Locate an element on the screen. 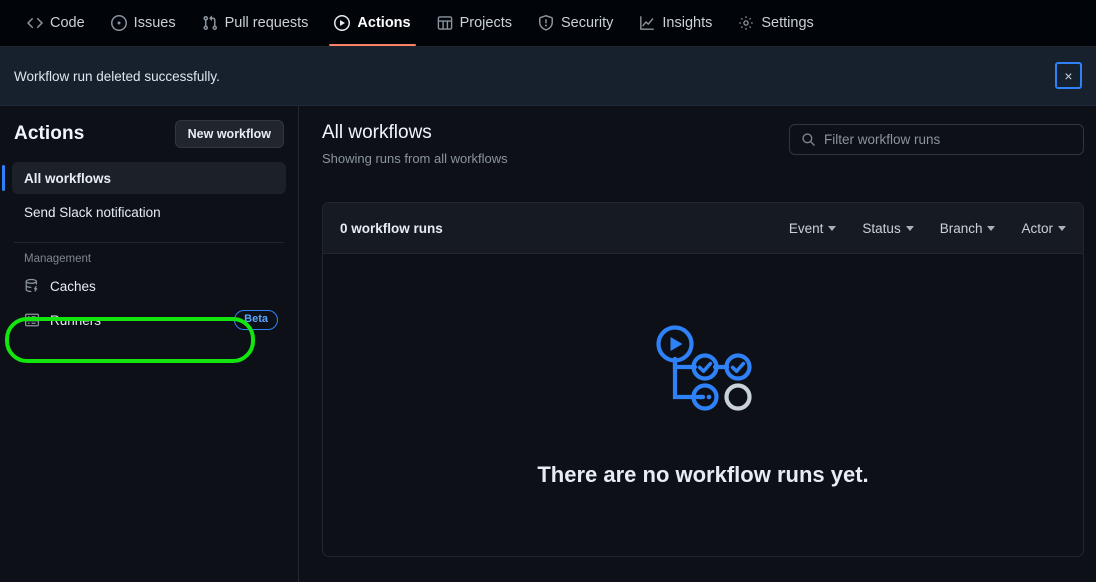 The image size is (1096, 582). filter-event-dropdown: Event is located at coordinates (813, 228).